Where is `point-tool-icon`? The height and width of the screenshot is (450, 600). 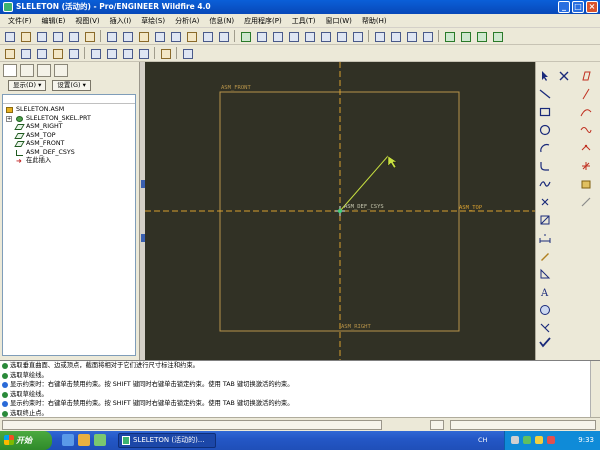 point-tool-icon is located at coordinates (545, 202).